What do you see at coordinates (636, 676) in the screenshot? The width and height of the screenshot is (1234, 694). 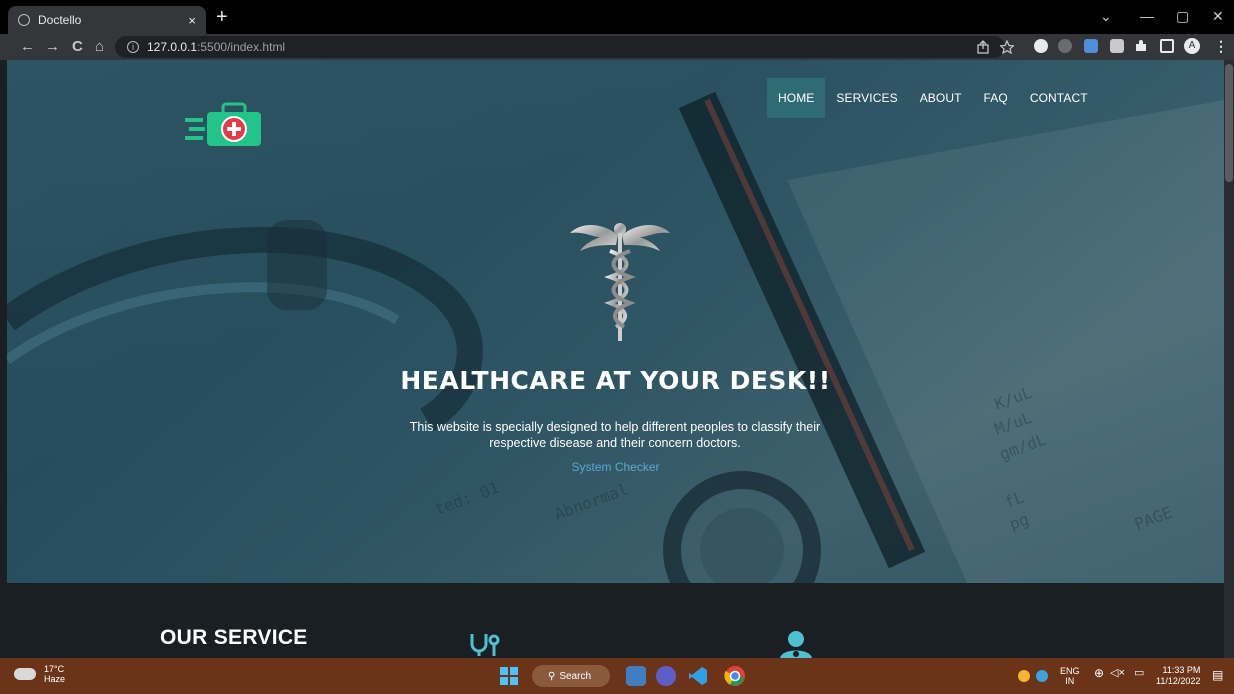 I see `file-explorer-icon` at bounding box center [636, 676].